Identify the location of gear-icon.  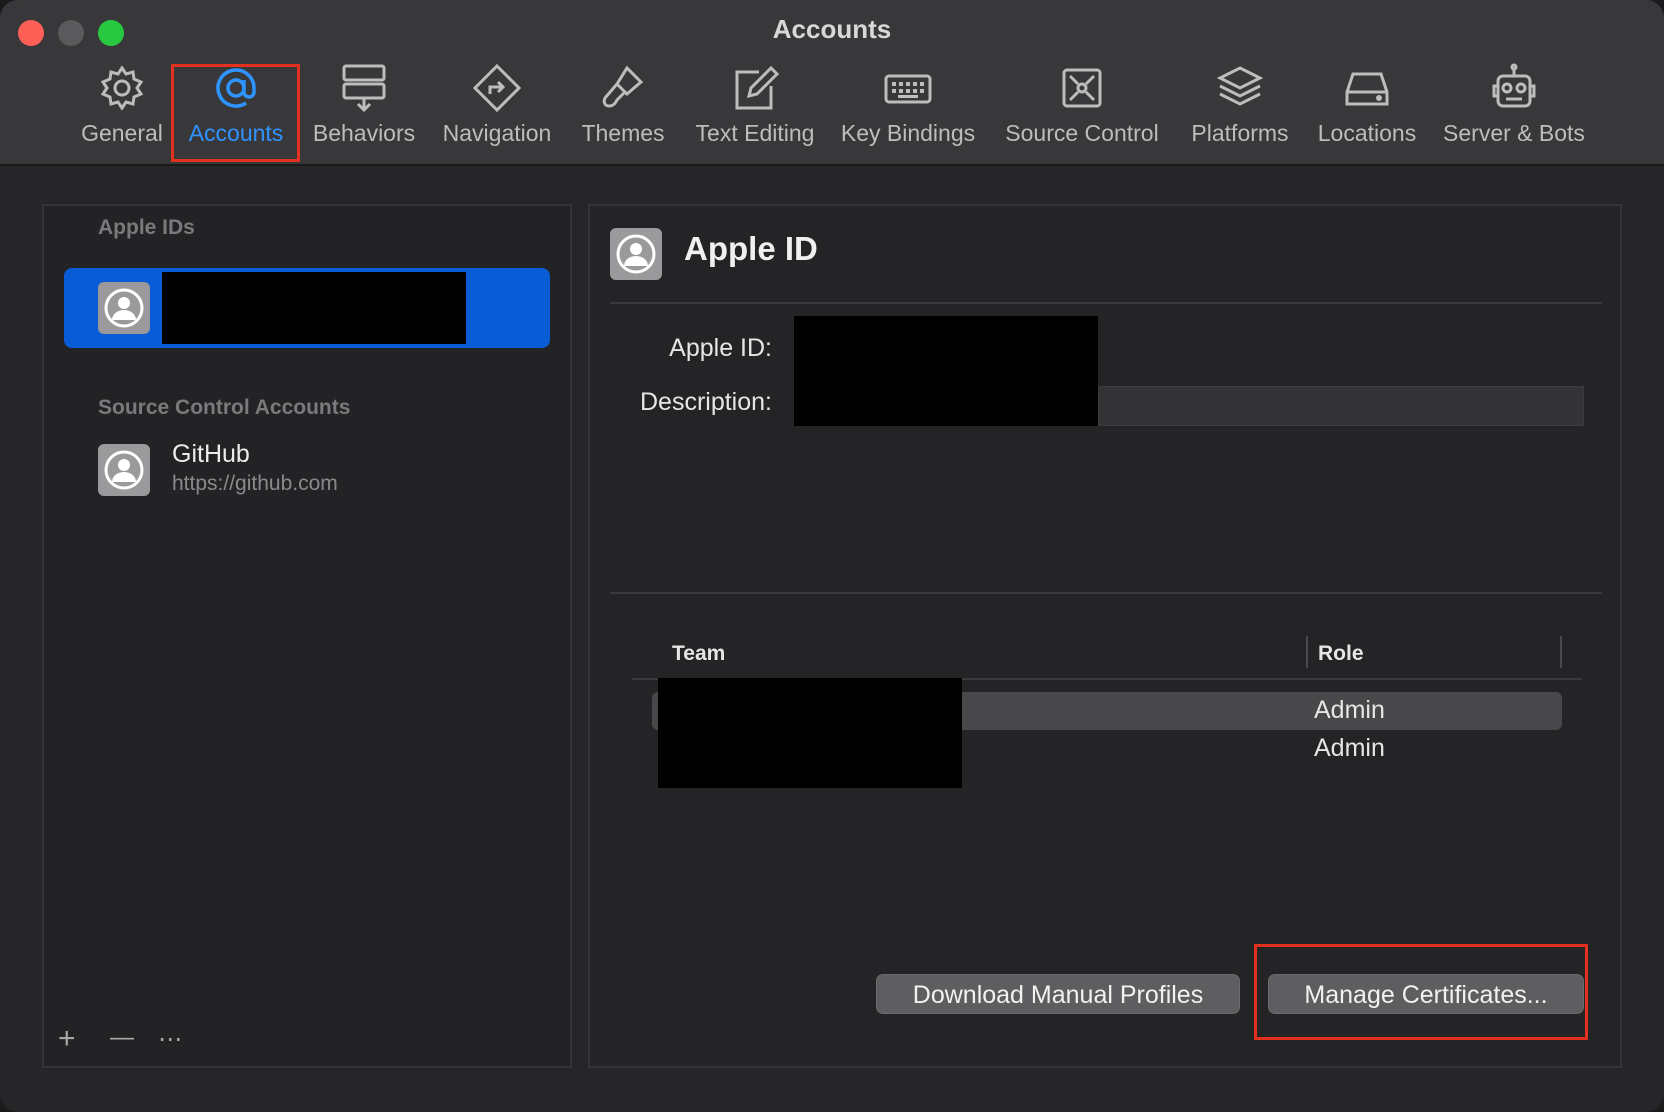
(122, 88).